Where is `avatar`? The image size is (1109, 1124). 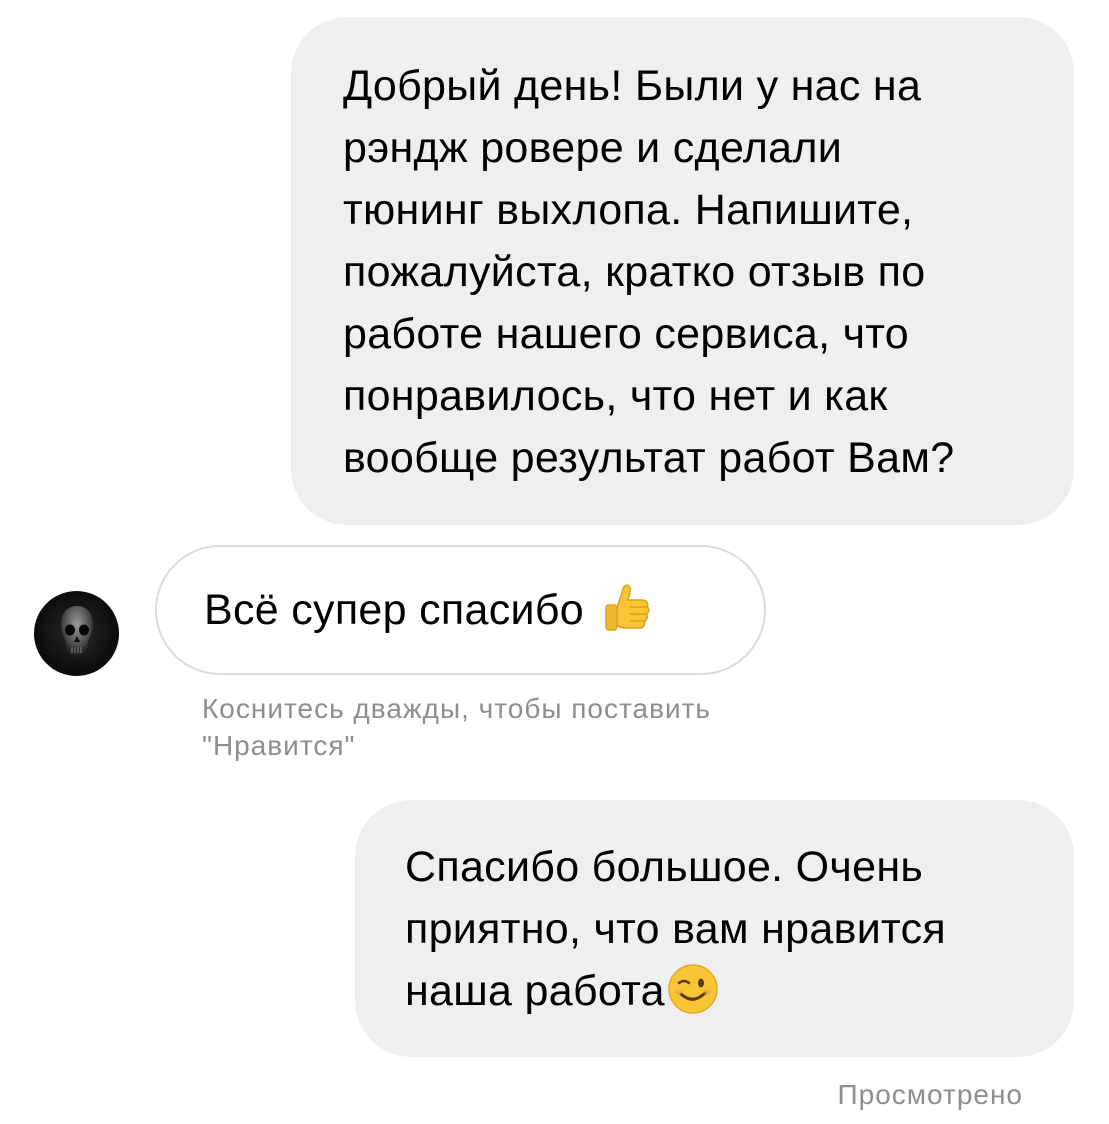
avatar is located at coordinates (76, 633).